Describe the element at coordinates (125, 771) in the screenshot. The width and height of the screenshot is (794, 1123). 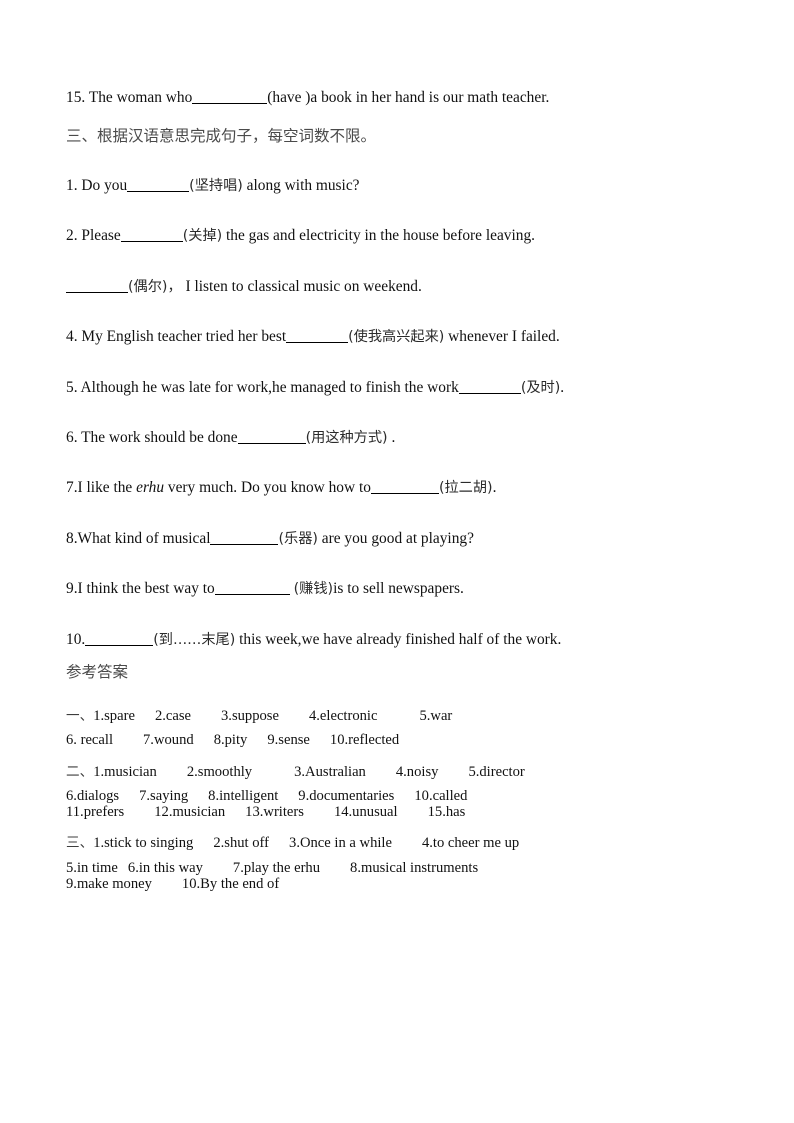
I see `answer-item: 1.musician` at that location.